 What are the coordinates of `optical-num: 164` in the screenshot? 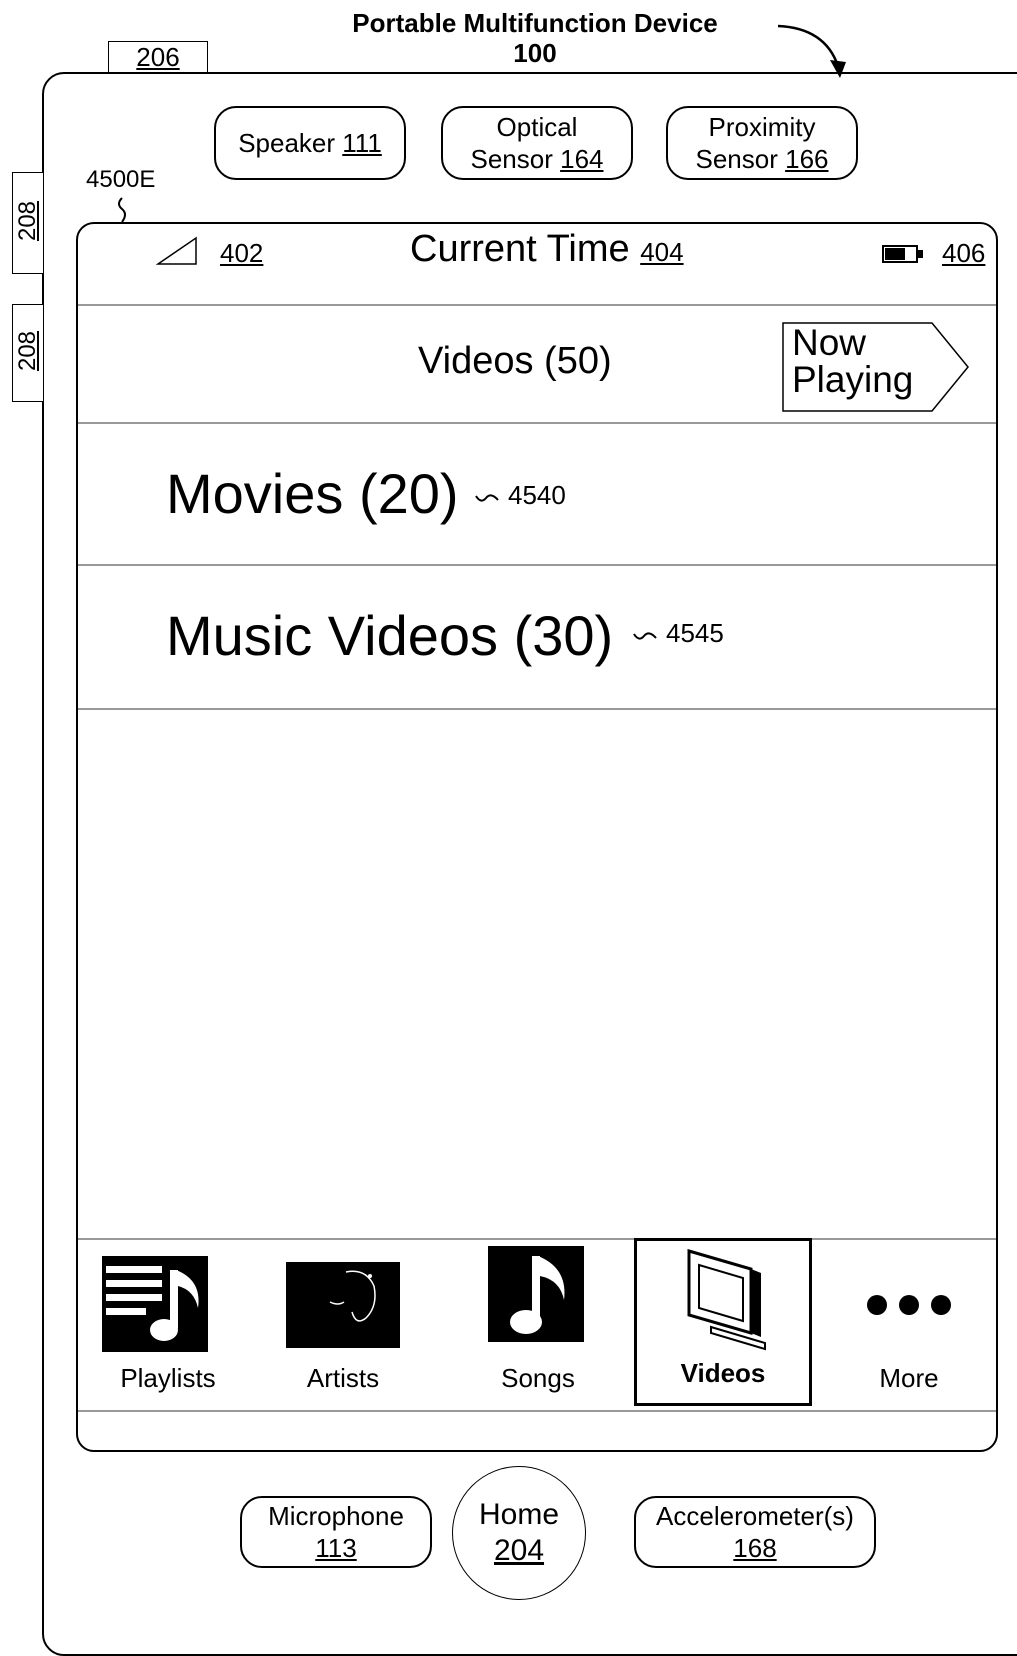 It's located at (582, 159).